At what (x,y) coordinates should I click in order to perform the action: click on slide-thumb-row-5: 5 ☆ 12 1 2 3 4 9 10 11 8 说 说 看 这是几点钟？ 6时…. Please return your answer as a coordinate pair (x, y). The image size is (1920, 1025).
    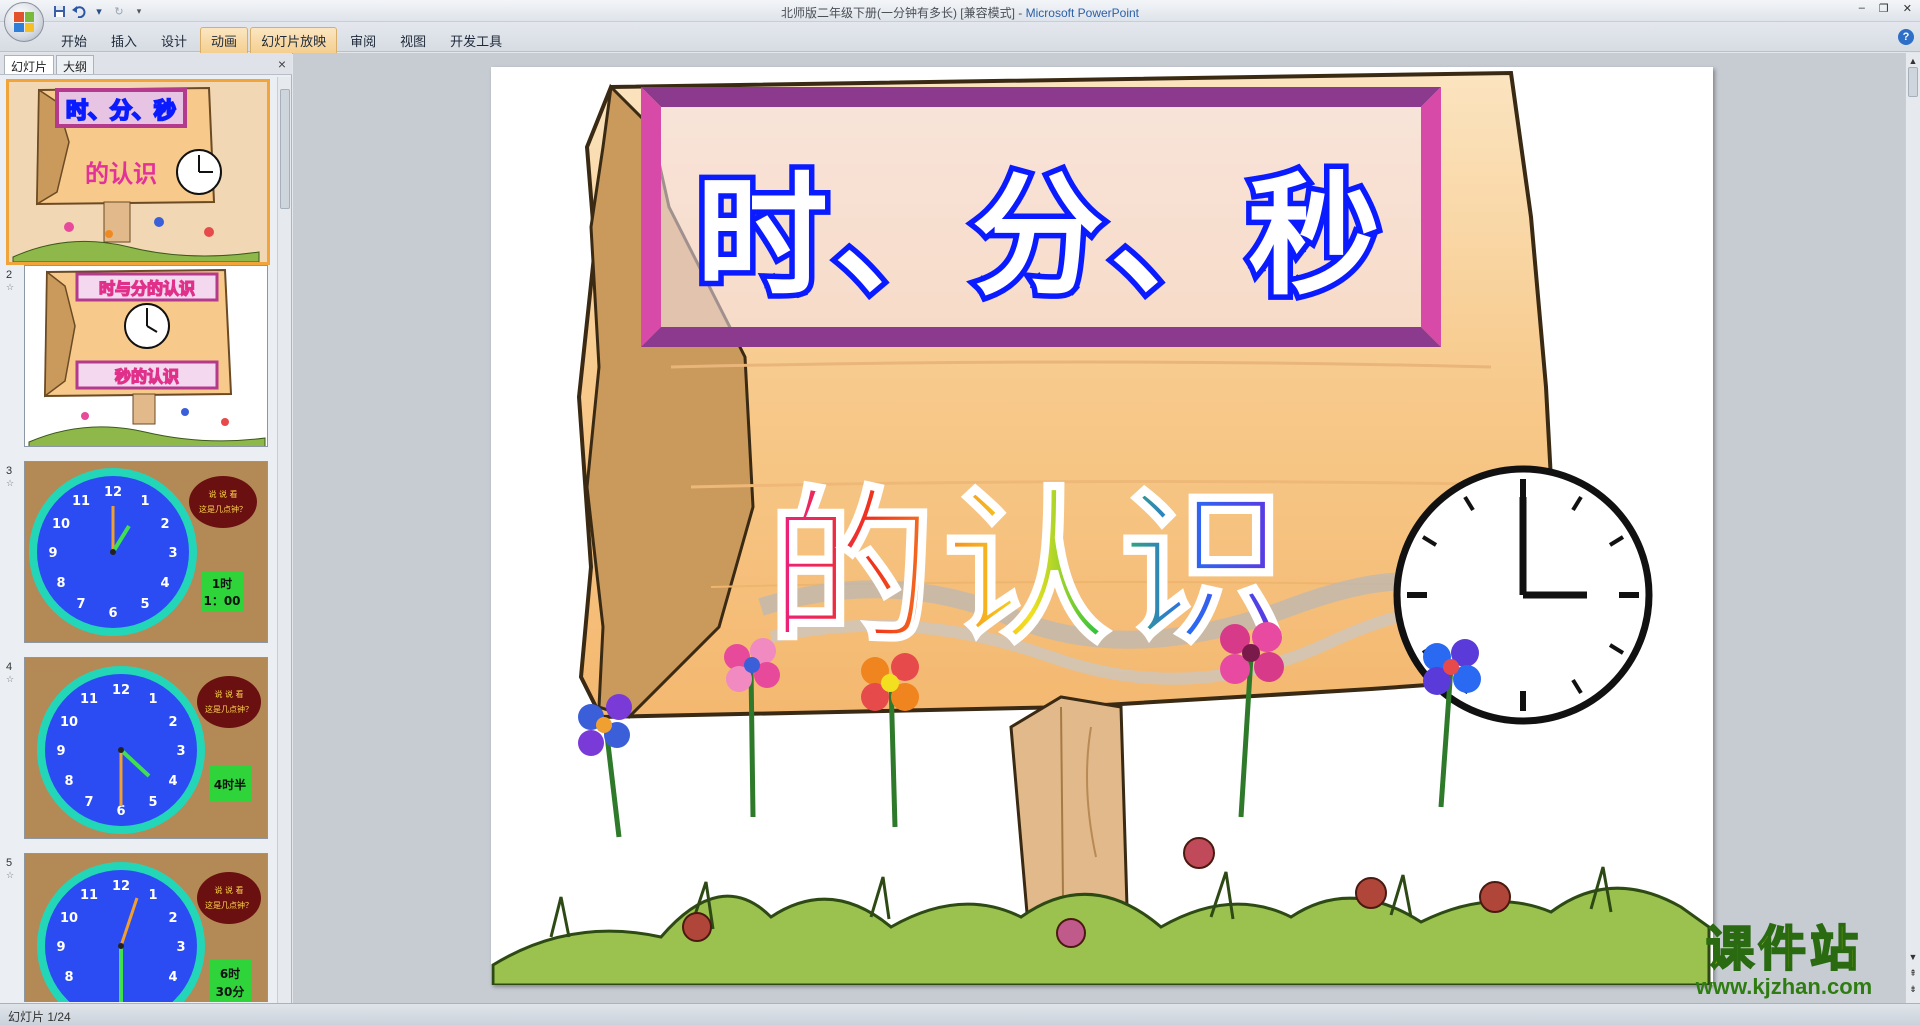
    Looking at the image, I should click on (138, 927).